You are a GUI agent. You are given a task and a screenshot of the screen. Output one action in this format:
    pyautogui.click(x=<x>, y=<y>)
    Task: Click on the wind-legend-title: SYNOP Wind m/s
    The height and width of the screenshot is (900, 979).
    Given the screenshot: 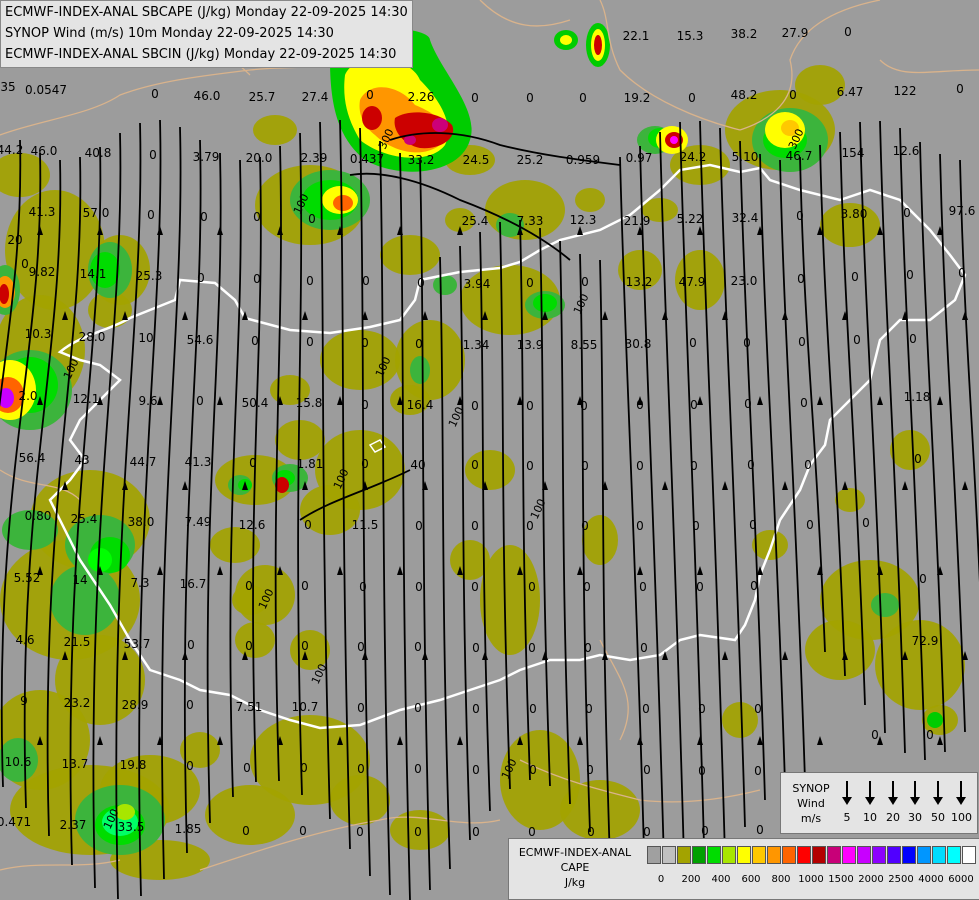 What is the action you would take?
    pyautogui.click(x=811, y=803)
    